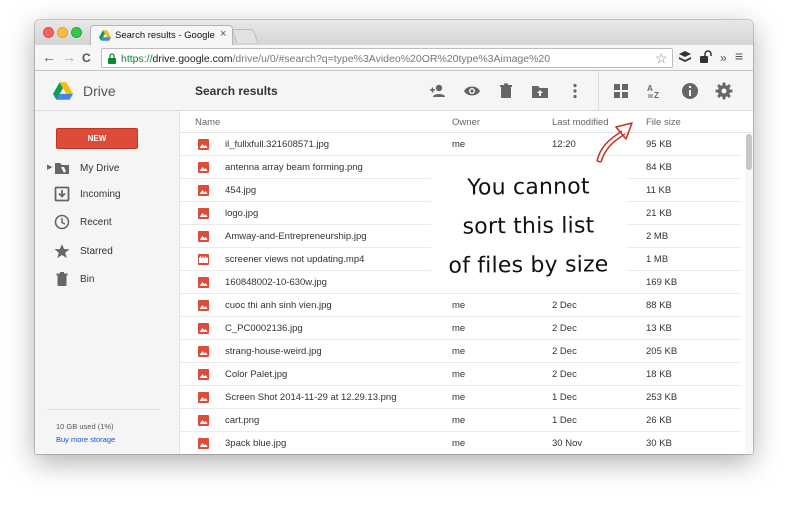  I want to click on grid-view-icon, so click(621, 91).